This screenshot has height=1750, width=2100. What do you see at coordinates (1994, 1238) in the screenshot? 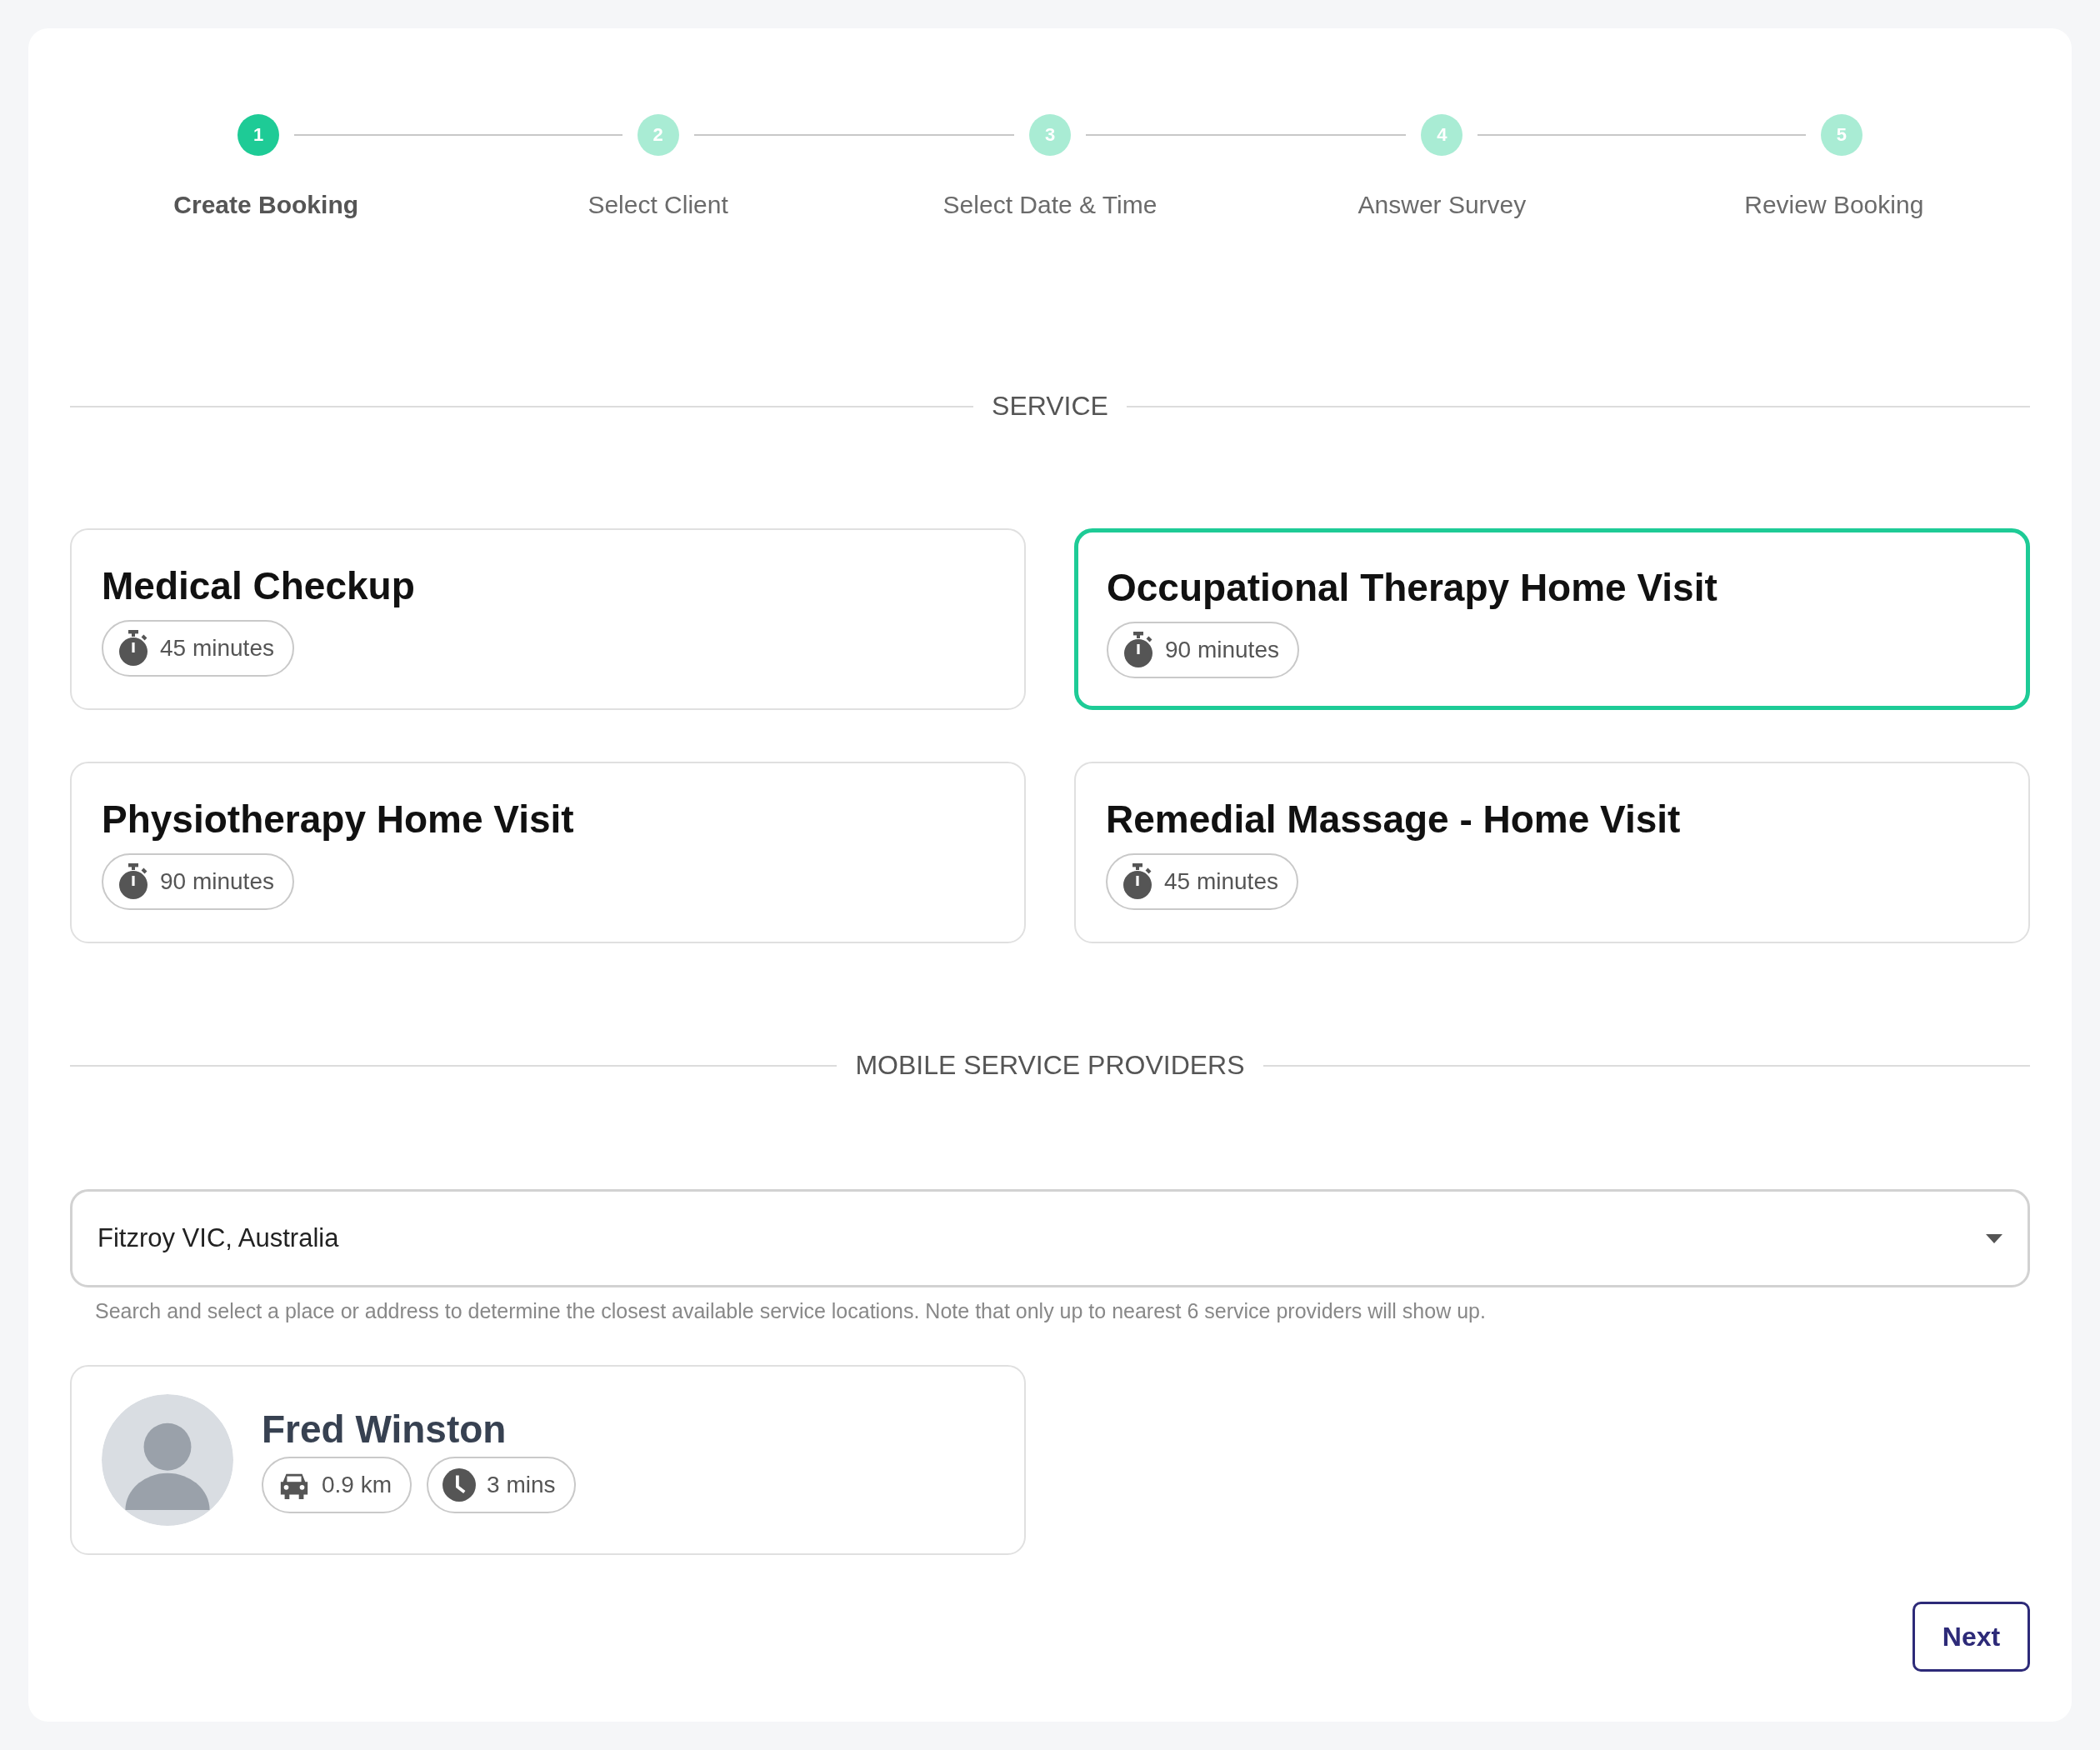
I see `caret-icon` at bounding box center [1994, 1238].